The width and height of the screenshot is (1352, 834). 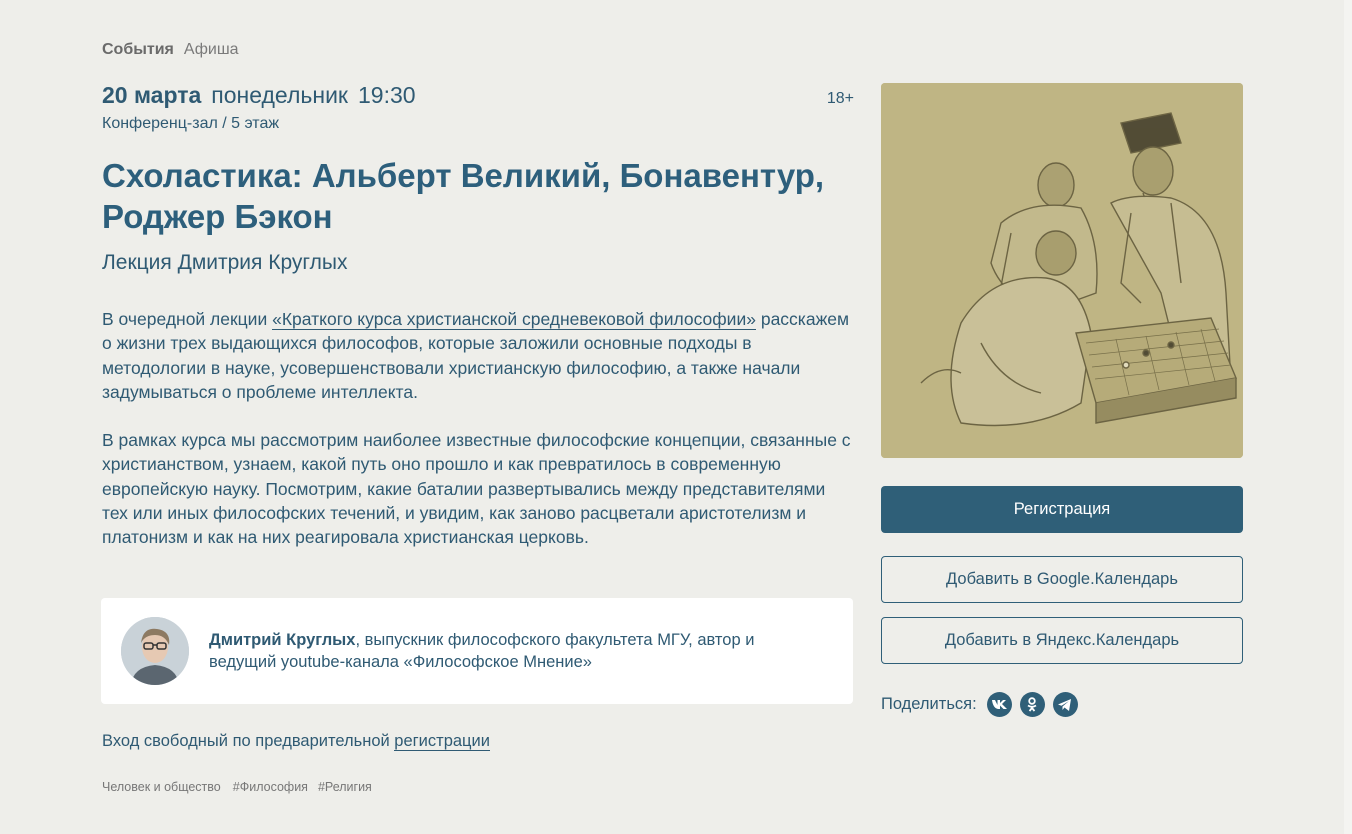 What do you see at coordinates (999, 704) in the screenshot?
I see `vk-icon` at bounding box center [999, 704].